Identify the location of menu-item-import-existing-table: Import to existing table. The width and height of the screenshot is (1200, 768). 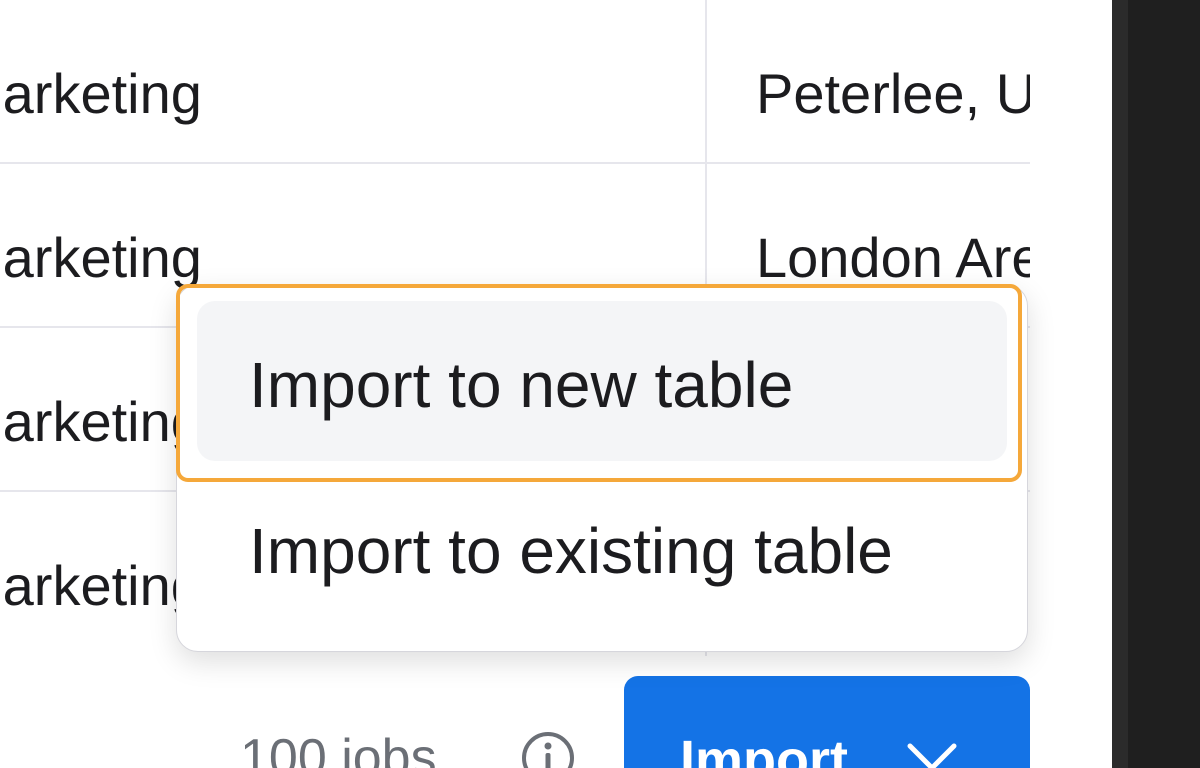
(602, 547).